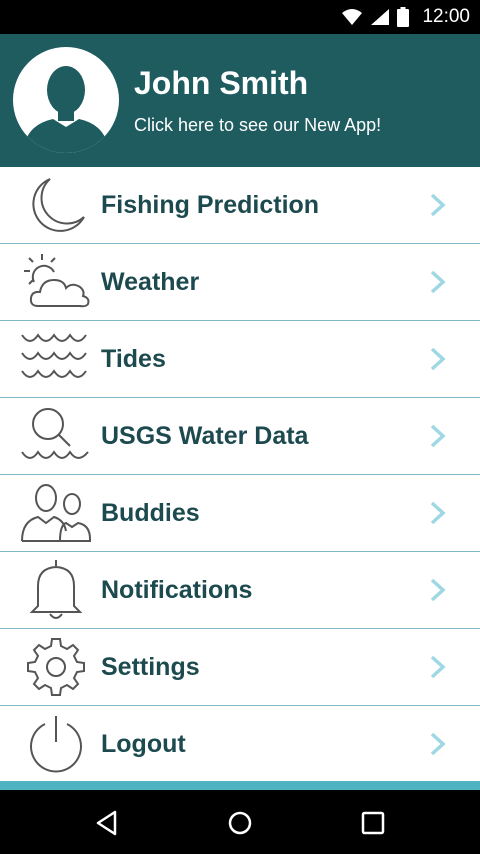  I want to click on avatar, so click(66, 100).